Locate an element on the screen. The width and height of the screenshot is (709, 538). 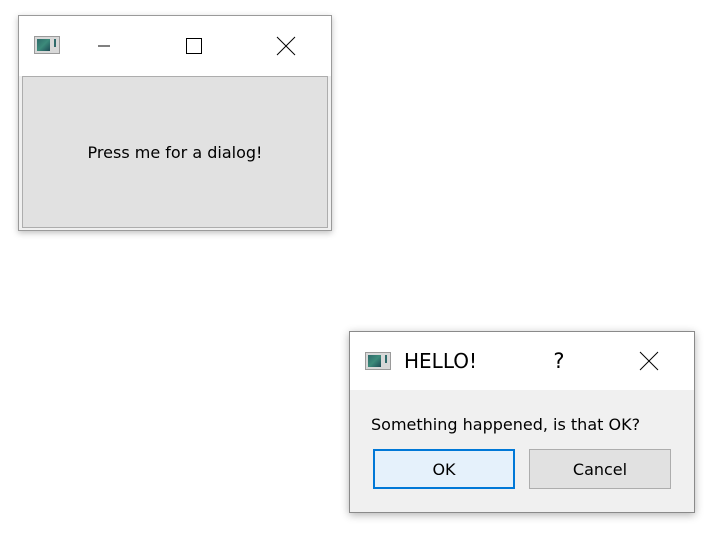
maximize-button is located at coordinates (194, 46).